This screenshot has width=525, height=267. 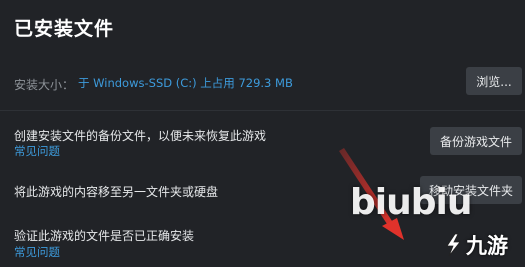 What do you see at coordinates (411, 202) in the screenshot?
I see `watermark-text: biubiu` at bounding box center [411, 202].